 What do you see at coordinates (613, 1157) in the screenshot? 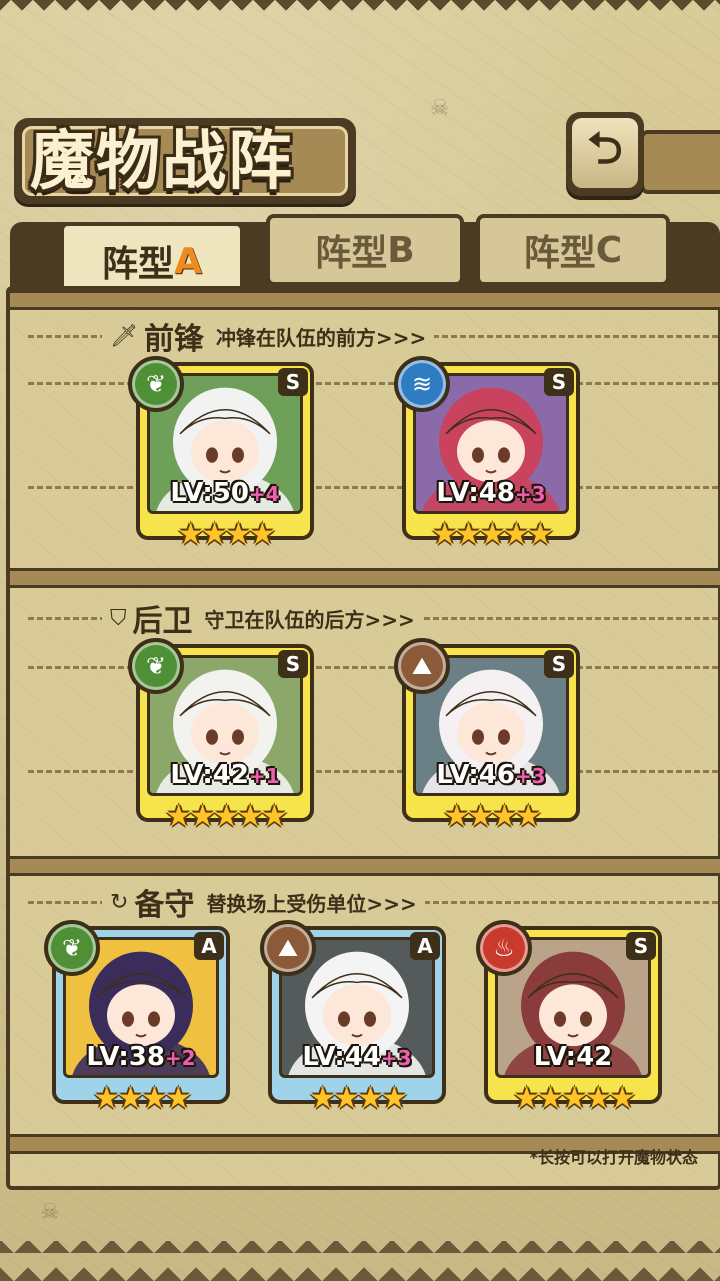
I see `long-press-hint: *长按可以打开魔物状态` at bounding box center [613, 1157].